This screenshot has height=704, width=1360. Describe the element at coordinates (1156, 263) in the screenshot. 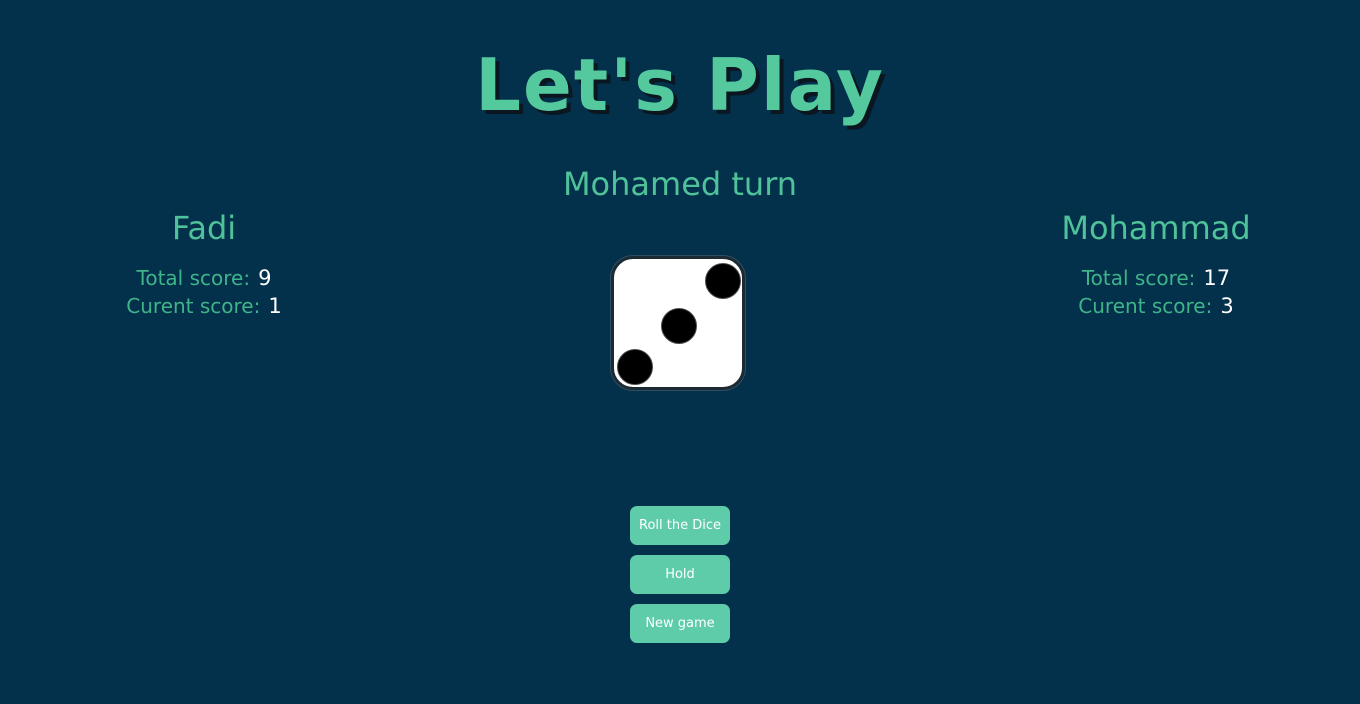

I see `player-panel-right: Mohammad Total score: 17 Curent score: 3` at that location.